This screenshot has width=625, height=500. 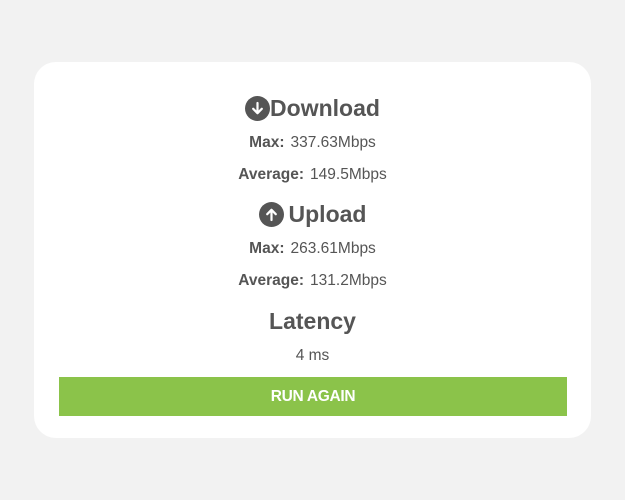 What do you see at coordinates (348, 174) in the screenshot?
I see `download-average-value: 149.5Mbps` at bounding box center [348, 174].